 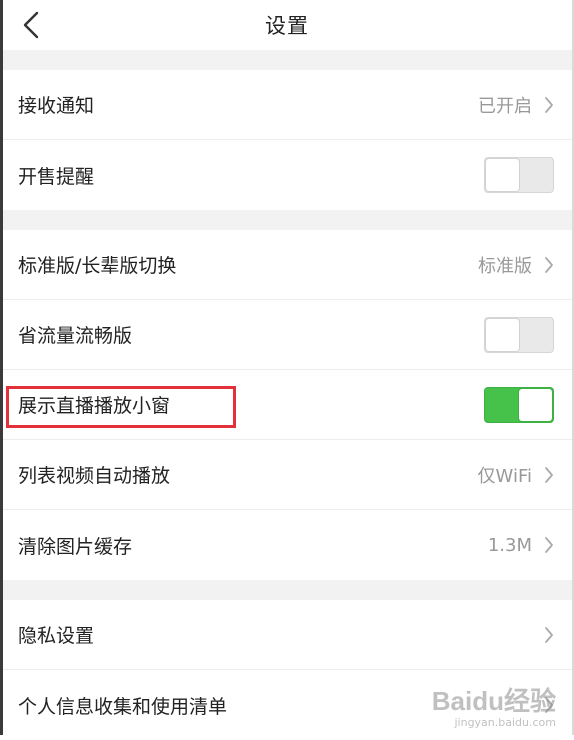 I want to click on data-saver-toggle, so click(x=519, y=334).